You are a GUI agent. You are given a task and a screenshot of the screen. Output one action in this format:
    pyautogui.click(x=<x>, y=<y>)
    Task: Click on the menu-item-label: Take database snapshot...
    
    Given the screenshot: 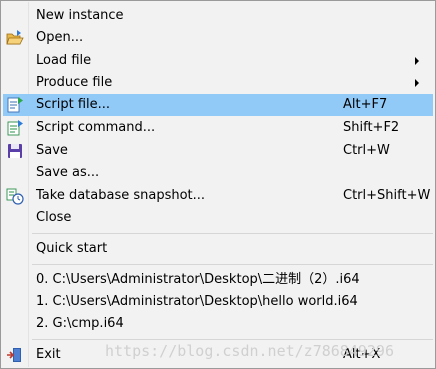 What is the action you would take?
    pyautogui.click(x=121, y=195)
    